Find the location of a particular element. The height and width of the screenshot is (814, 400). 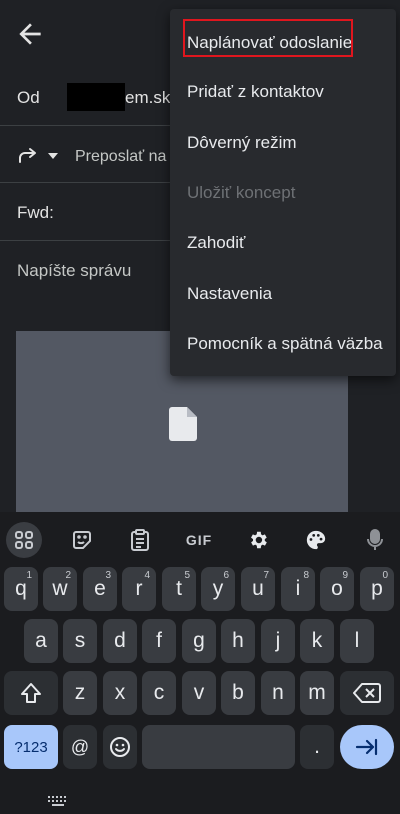

sticker-icon is located at coordinates (82, 540).